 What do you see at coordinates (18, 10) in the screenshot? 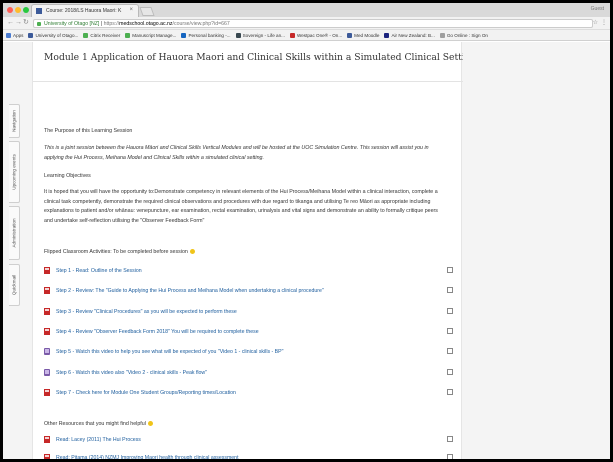
I see `minimize-window-icon` at bounding box center [18, 10].